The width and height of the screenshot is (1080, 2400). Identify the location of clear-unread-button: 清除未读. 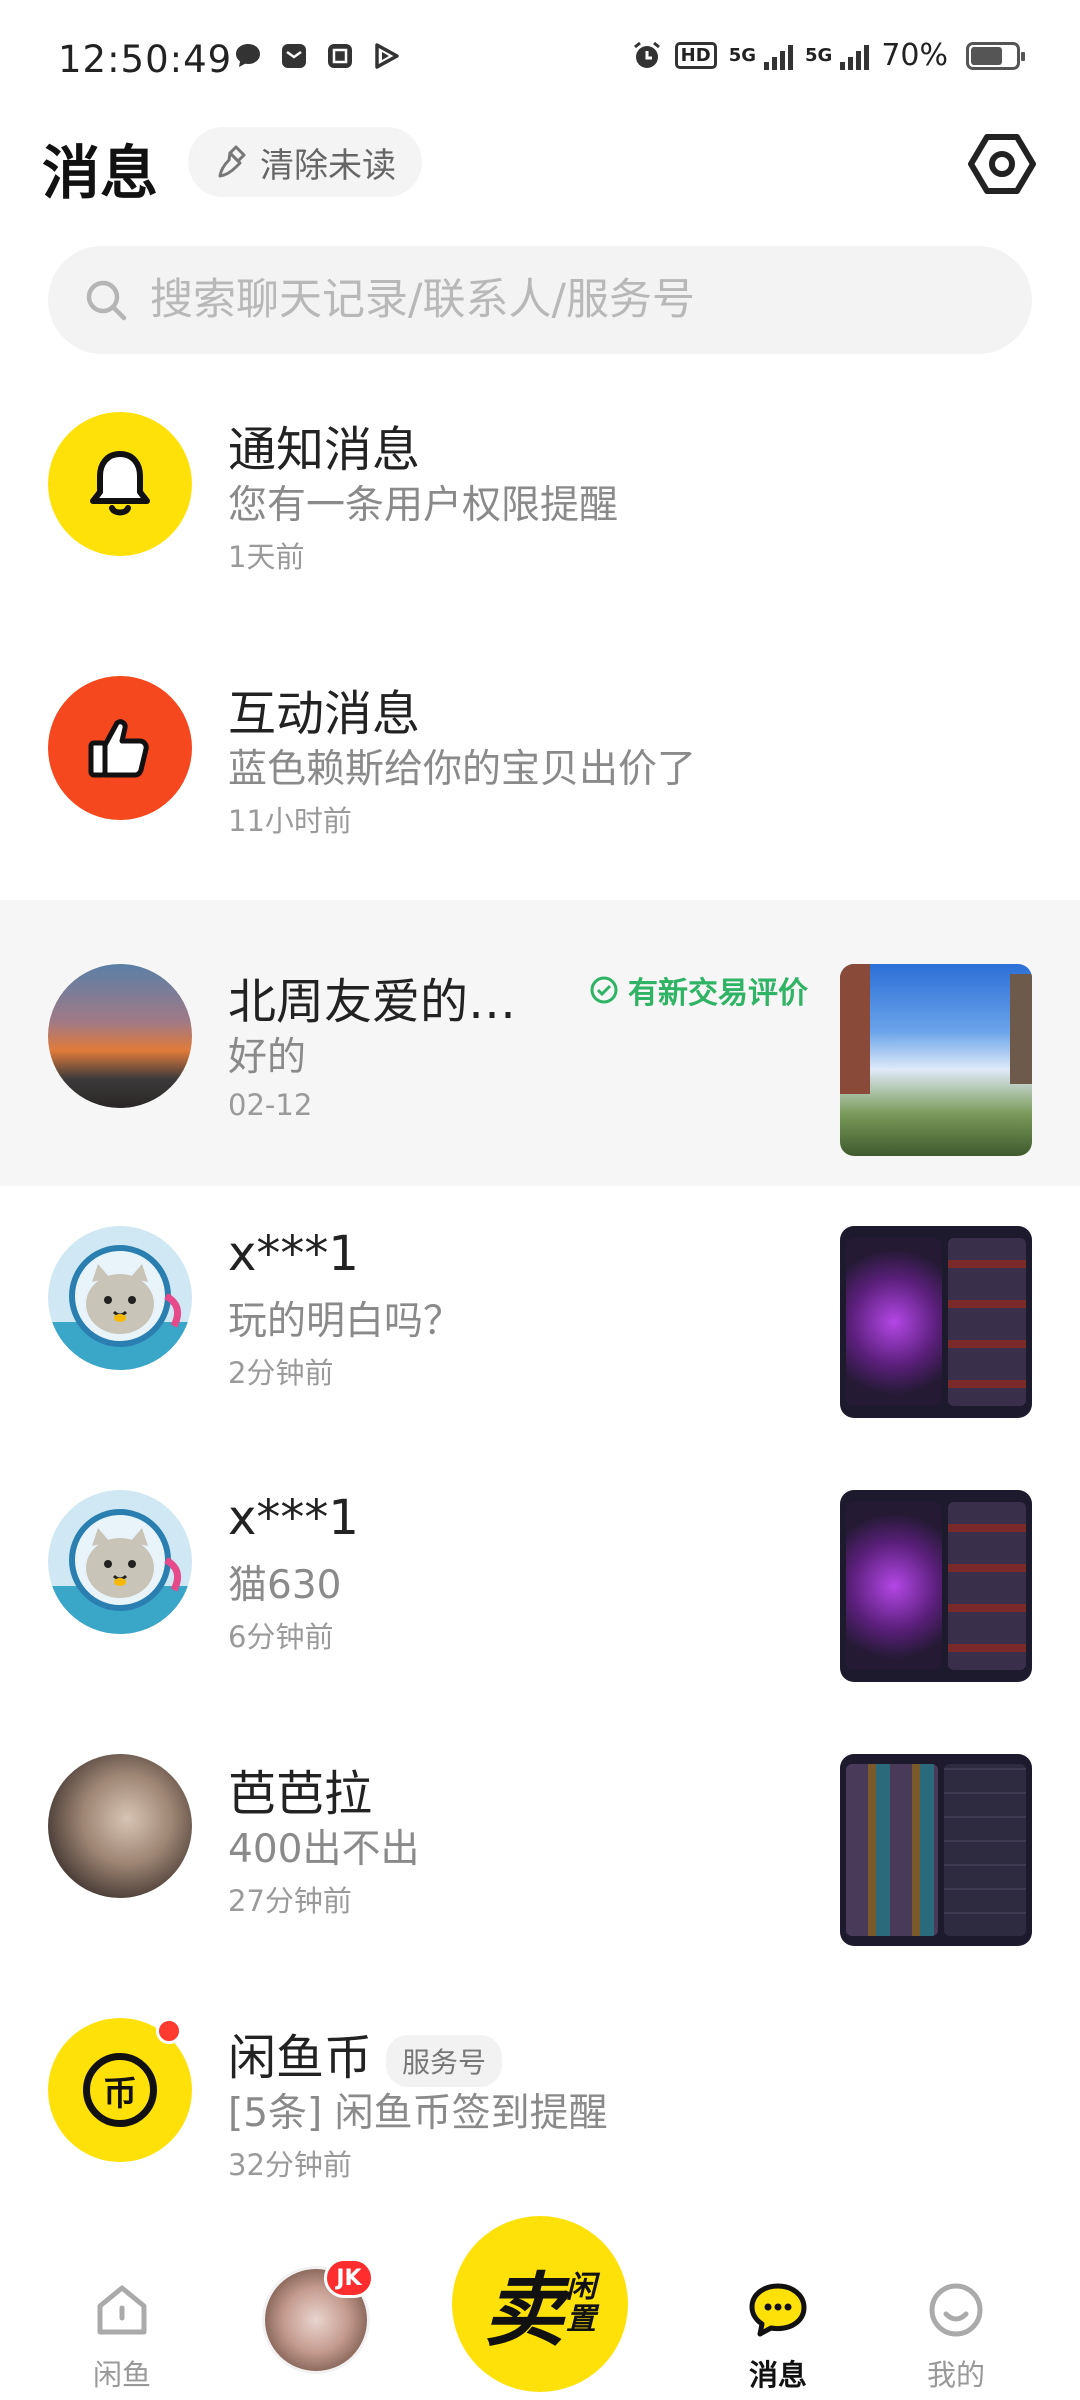
(305, 162).